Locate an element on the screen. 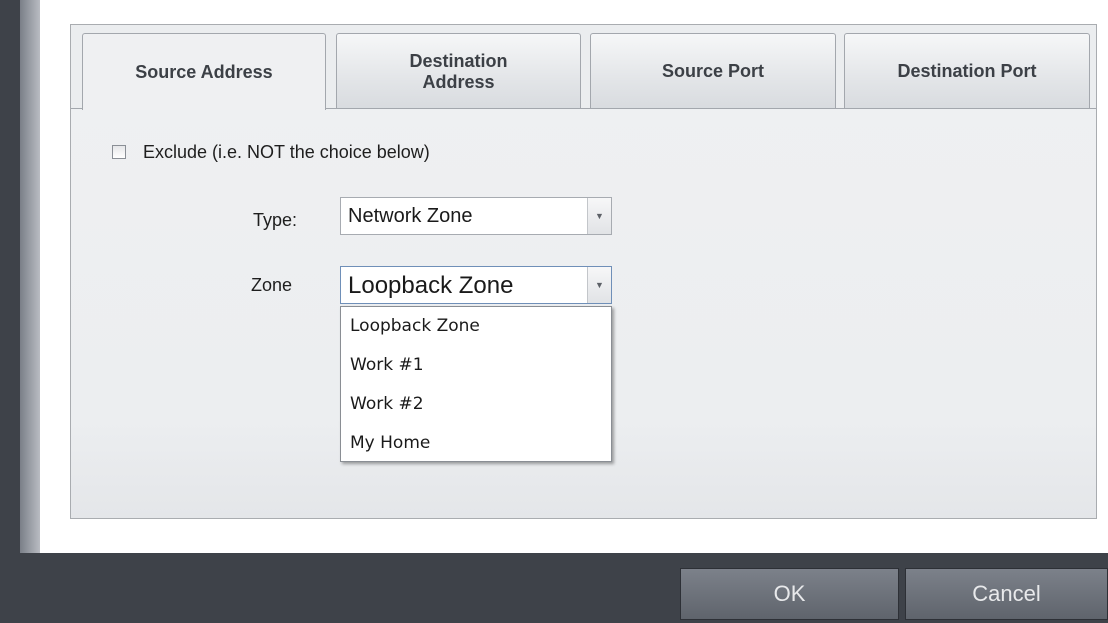 The width and height of the screenshot is (1108, 623). tab-source-port: Source Port is located at coordinates (713, 71).